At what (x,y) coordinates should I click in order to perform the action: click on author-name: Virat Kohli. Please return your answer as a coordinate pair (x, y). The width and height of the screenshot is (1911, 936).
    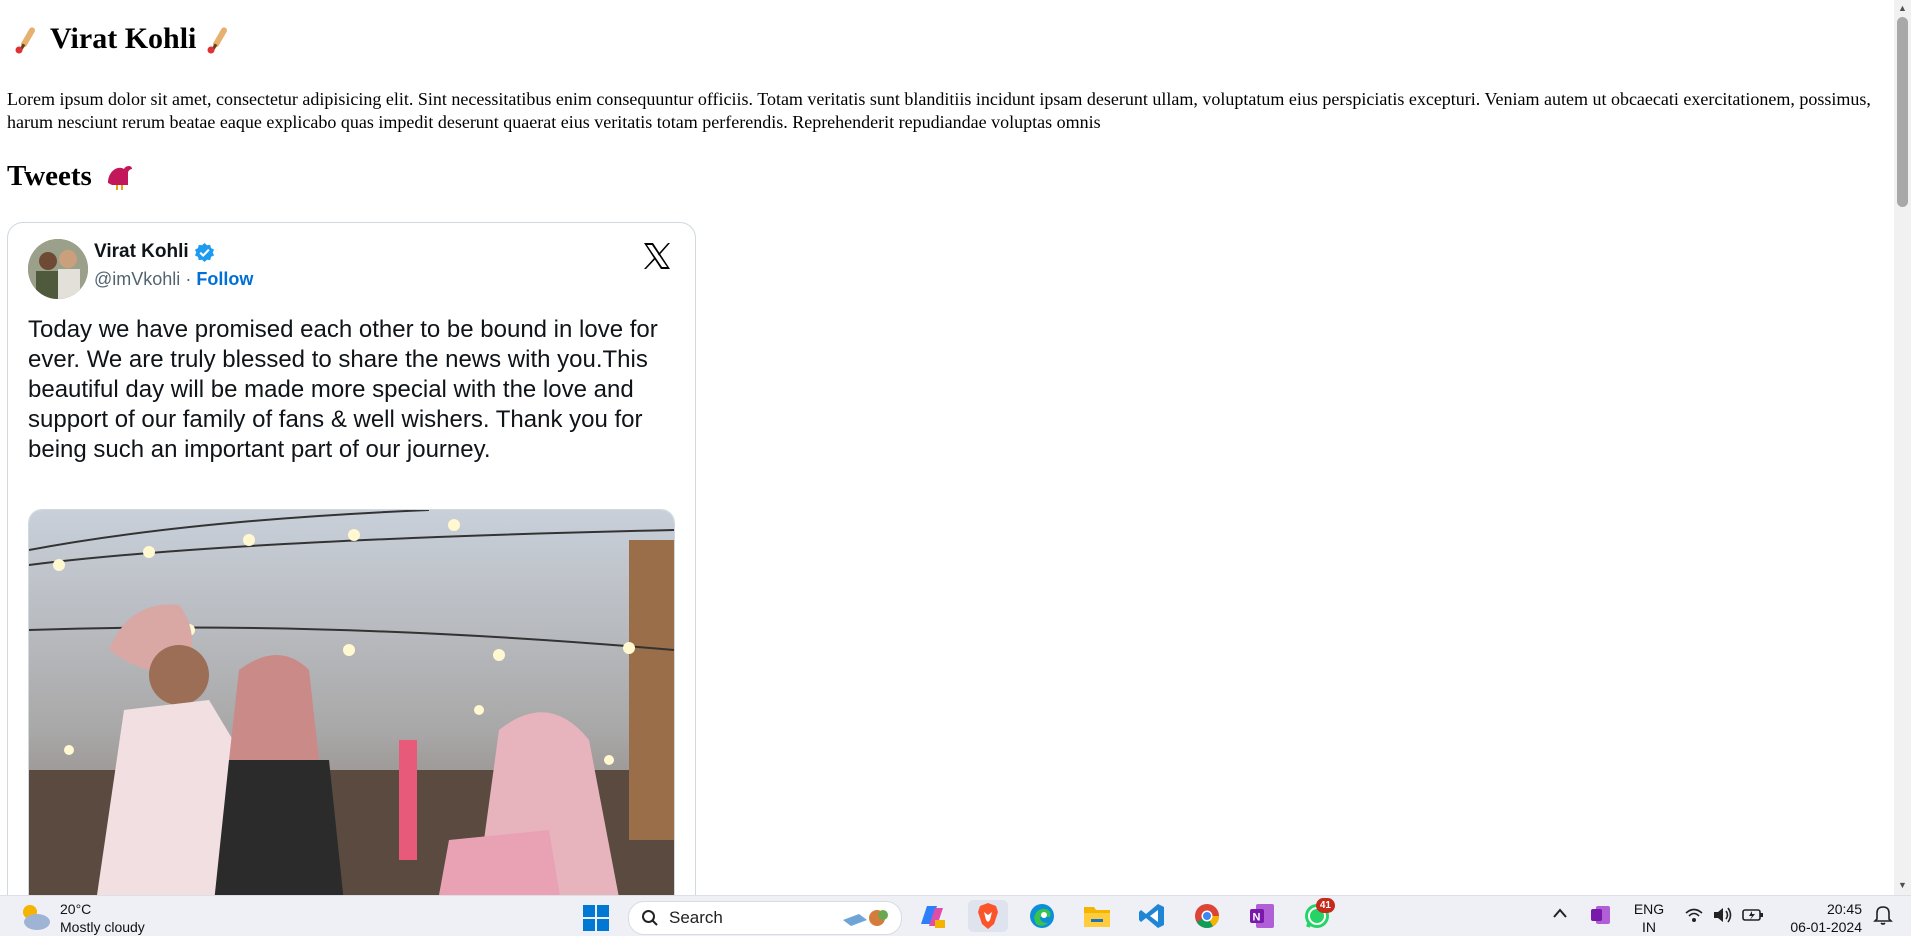
    Looking at the image, I should click on (154, 252).